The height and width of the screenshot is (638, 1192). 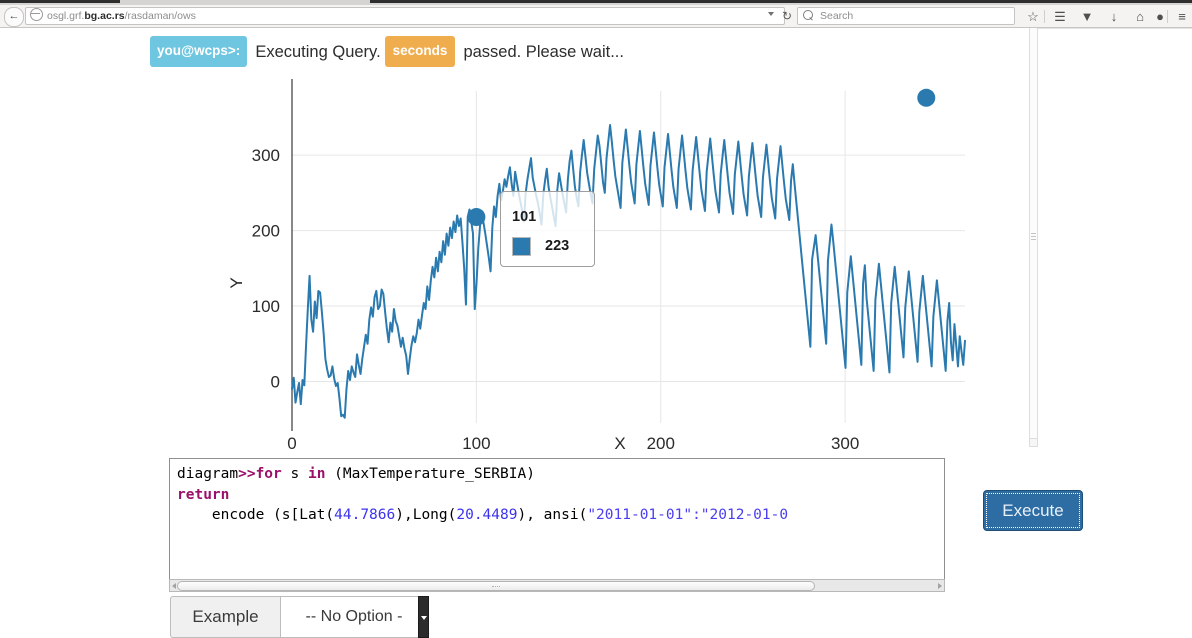 I want to click on query-var-s: s, so click(x=294, y=474).